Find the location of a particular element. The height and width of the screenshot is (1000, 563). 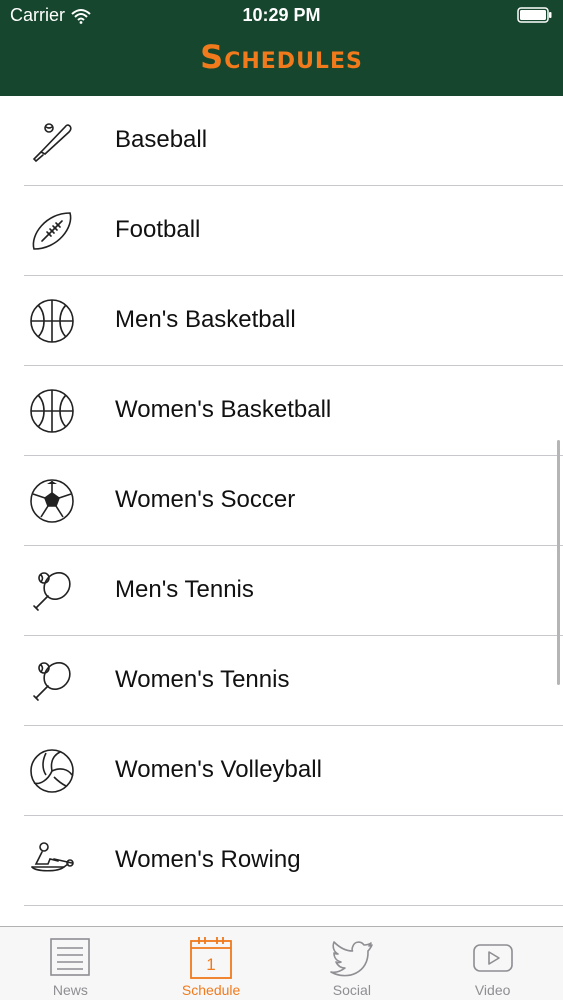

news-icon is located at coordinates (70, 958).